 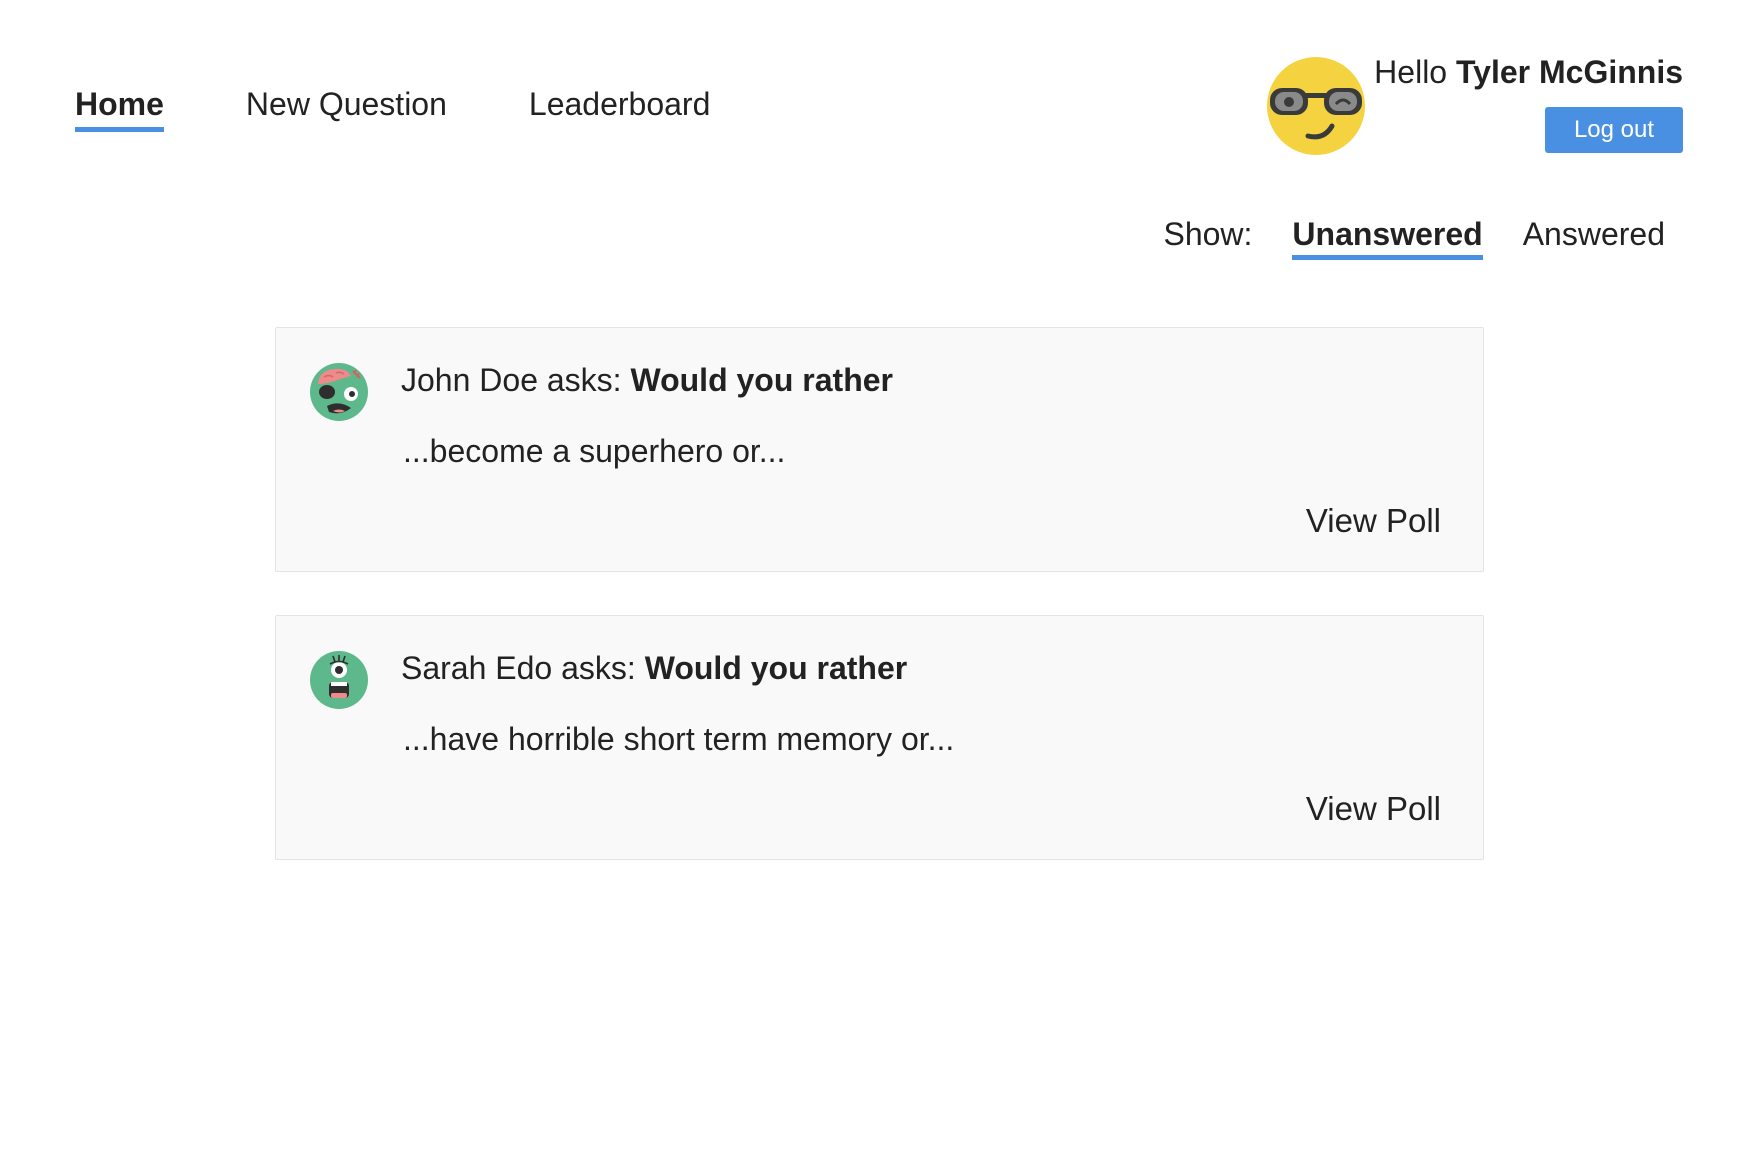 I want to click on cyclops-monster-avatar-icon, so click(x=339, y=680).